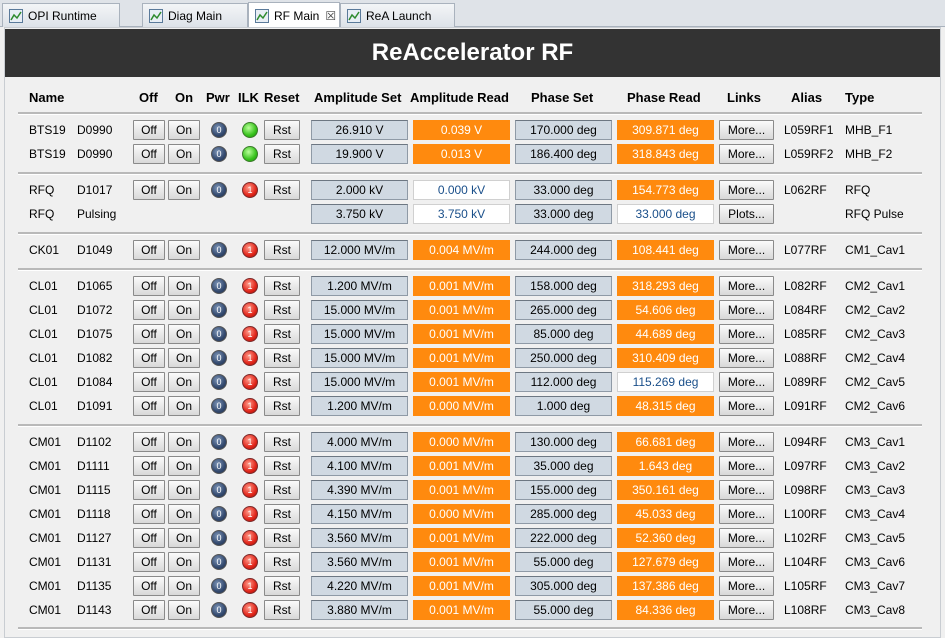 The width and height of the screenshot is (945, 638). What do you see at coordinates (563, 154) in the screenshot?
I see `phase-set-field: 186.400 deg` at bounding box center [563, 154].